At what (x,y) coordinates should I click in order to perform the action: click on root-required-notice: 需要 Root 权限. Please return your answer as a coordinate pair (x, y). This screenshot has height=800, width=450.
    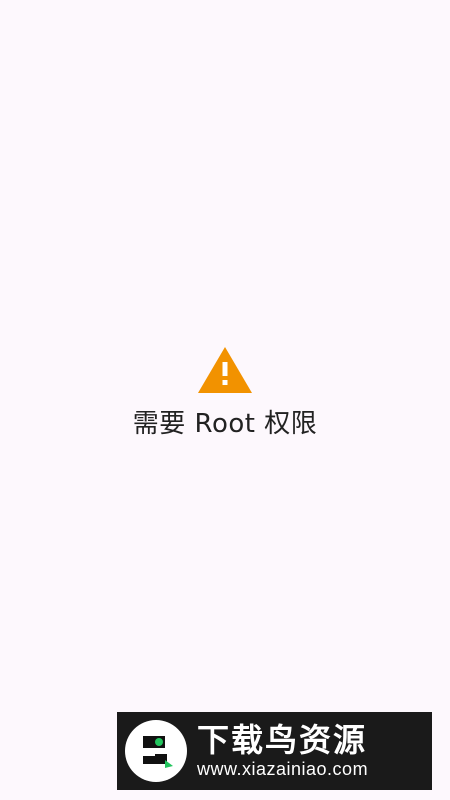
    Looking at the image, I should click on (225, 393).